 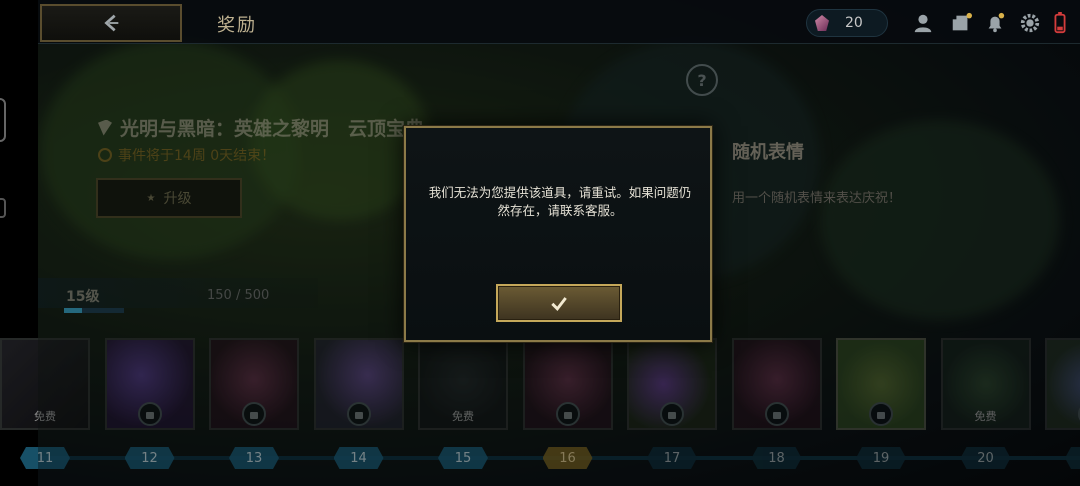 I want to click on back-button, so click(x=111, y=23).